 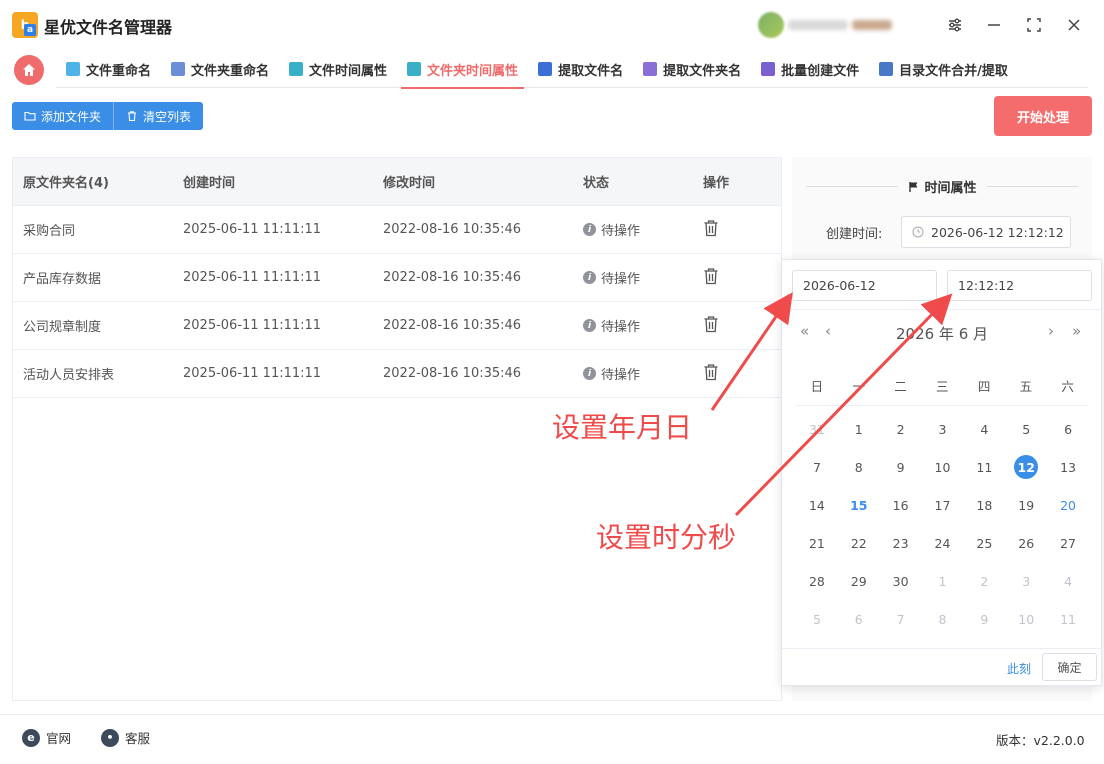 I want to click on divider-line, so click(x=852, y=186).